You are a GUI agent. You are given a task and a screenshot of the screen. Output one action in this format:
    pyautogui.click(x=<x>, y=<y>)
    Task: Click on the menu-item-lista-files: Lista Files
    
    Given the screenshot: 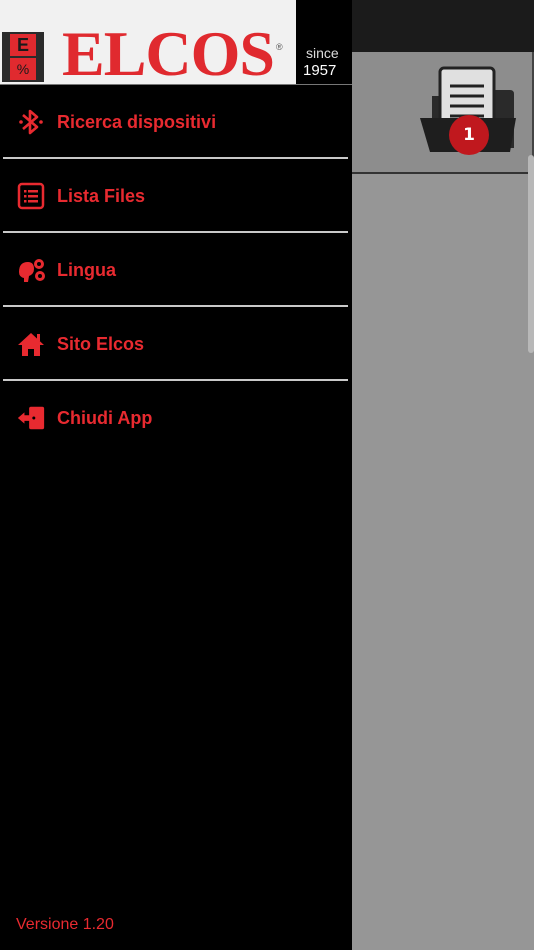 What is the action you would take?
    pyautogui.click(x=176, y=196)
    